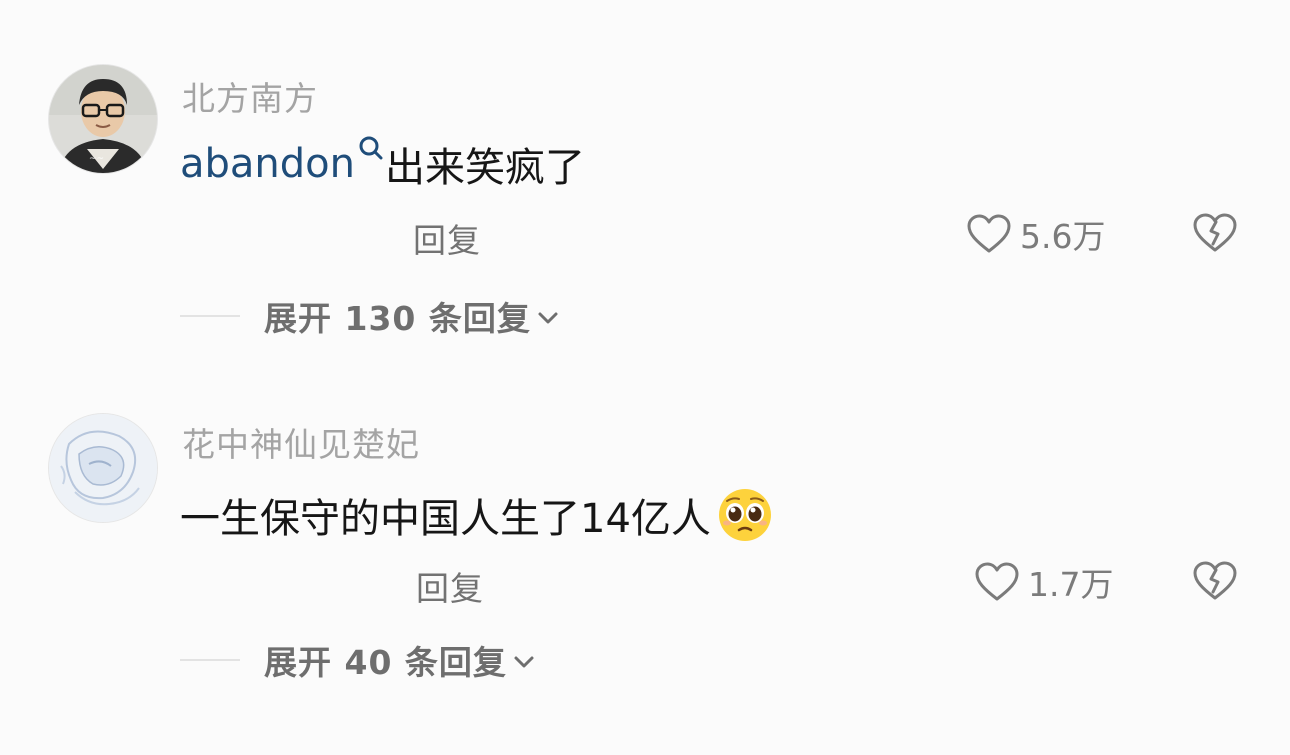 The width and height of the screenshot is (1290, 755). I want to click on avatar-person-glasses-icon: ~~, so click(103, 119).